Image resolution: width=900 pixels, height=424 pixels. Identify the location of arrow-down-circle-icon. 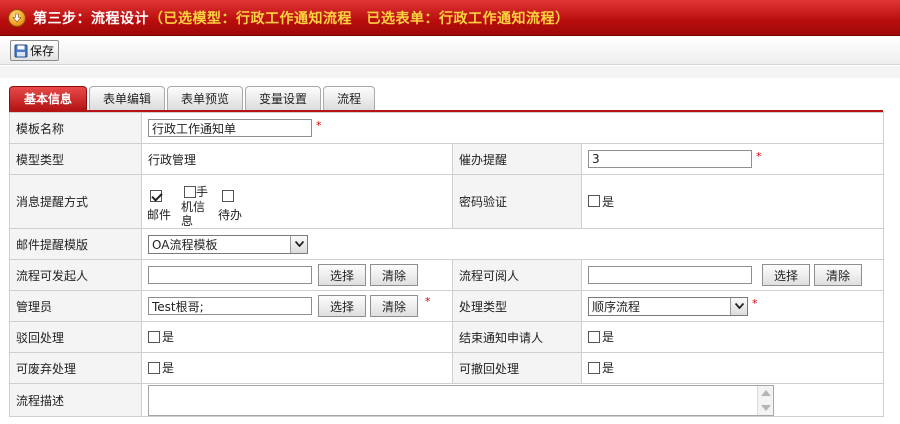
(17, 17).